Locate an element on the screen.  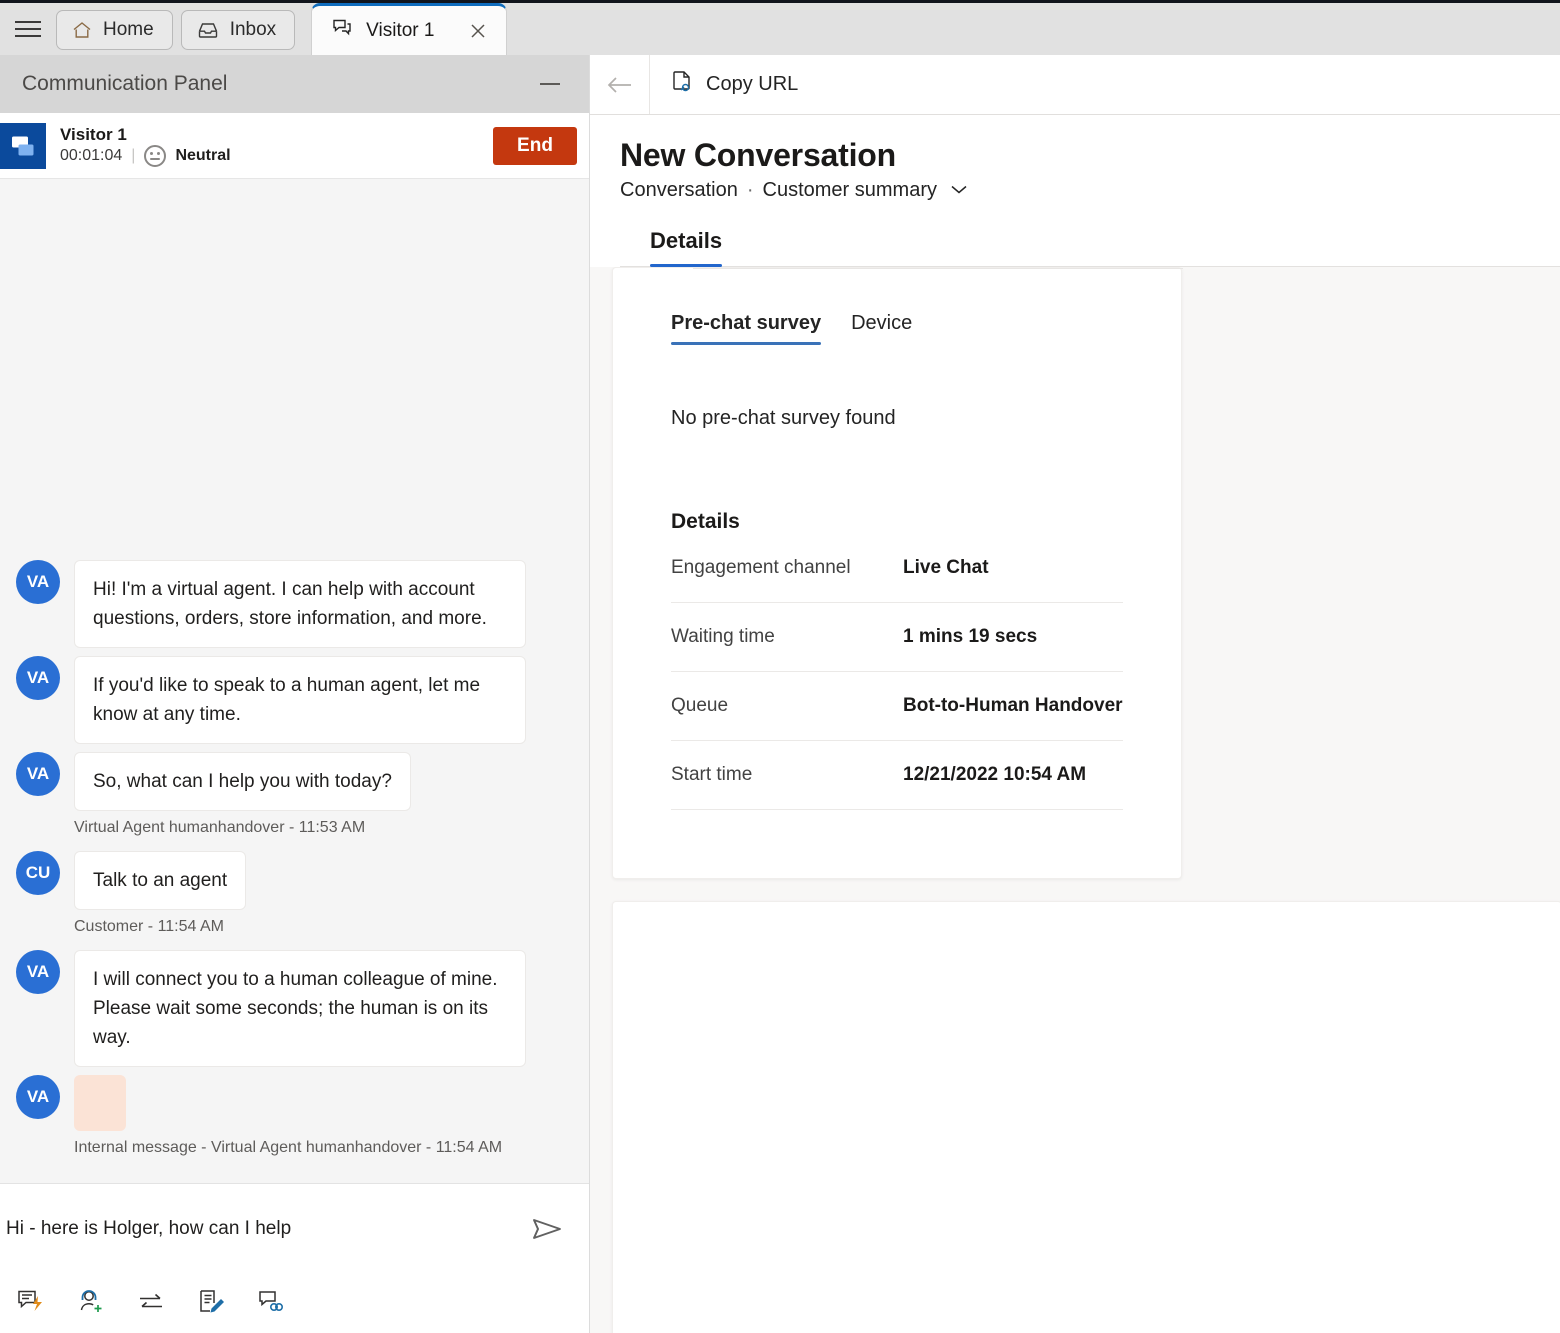
message-item: VA So, what can I help you with today? is located at coordinates (294, 781).